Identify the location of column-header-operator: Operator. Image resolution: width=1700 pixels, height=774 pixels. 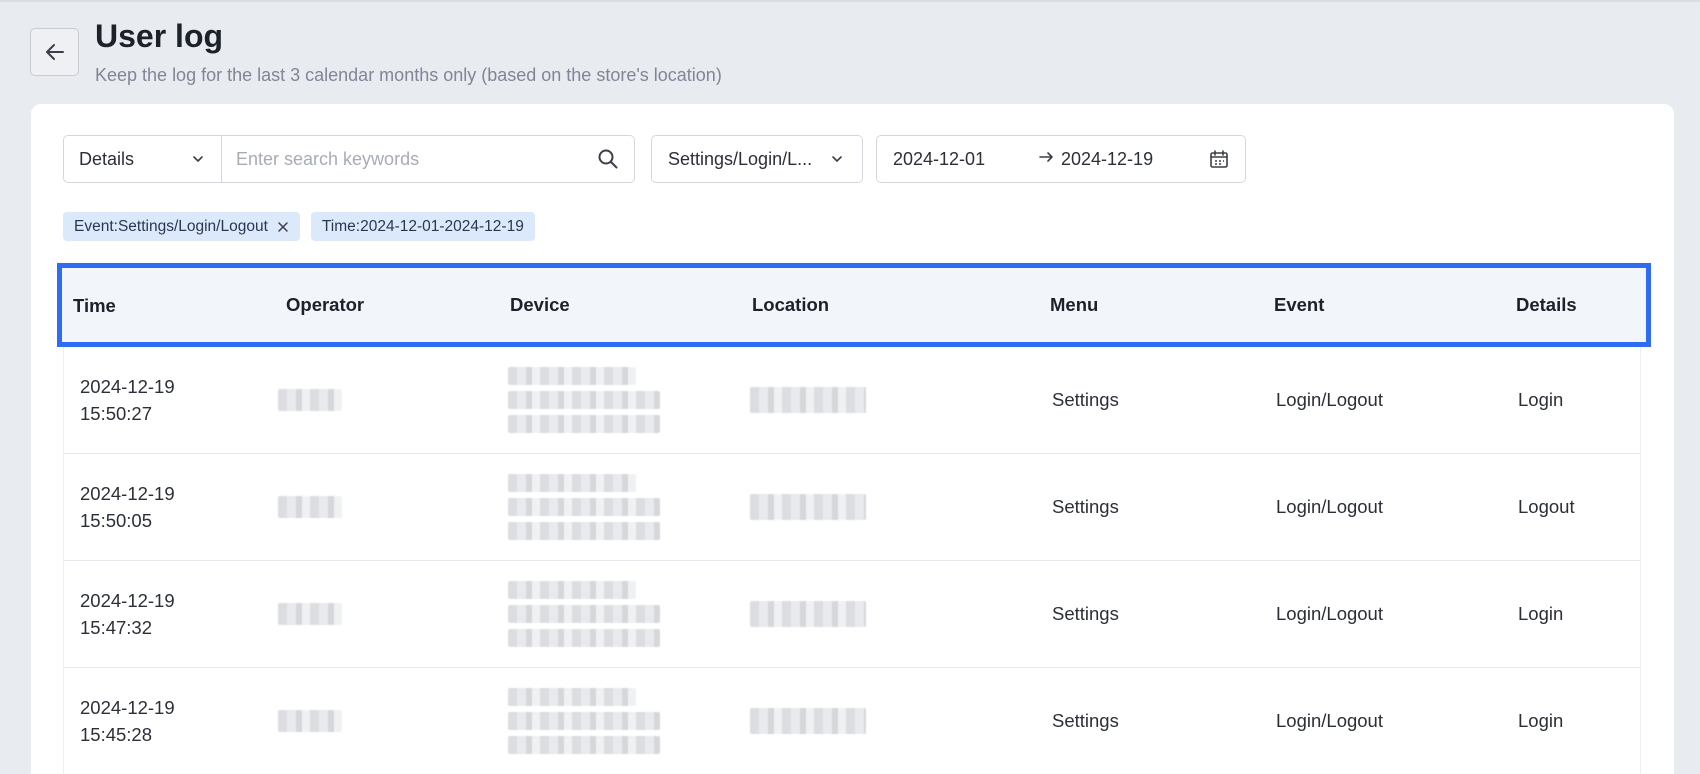
(325, 304).